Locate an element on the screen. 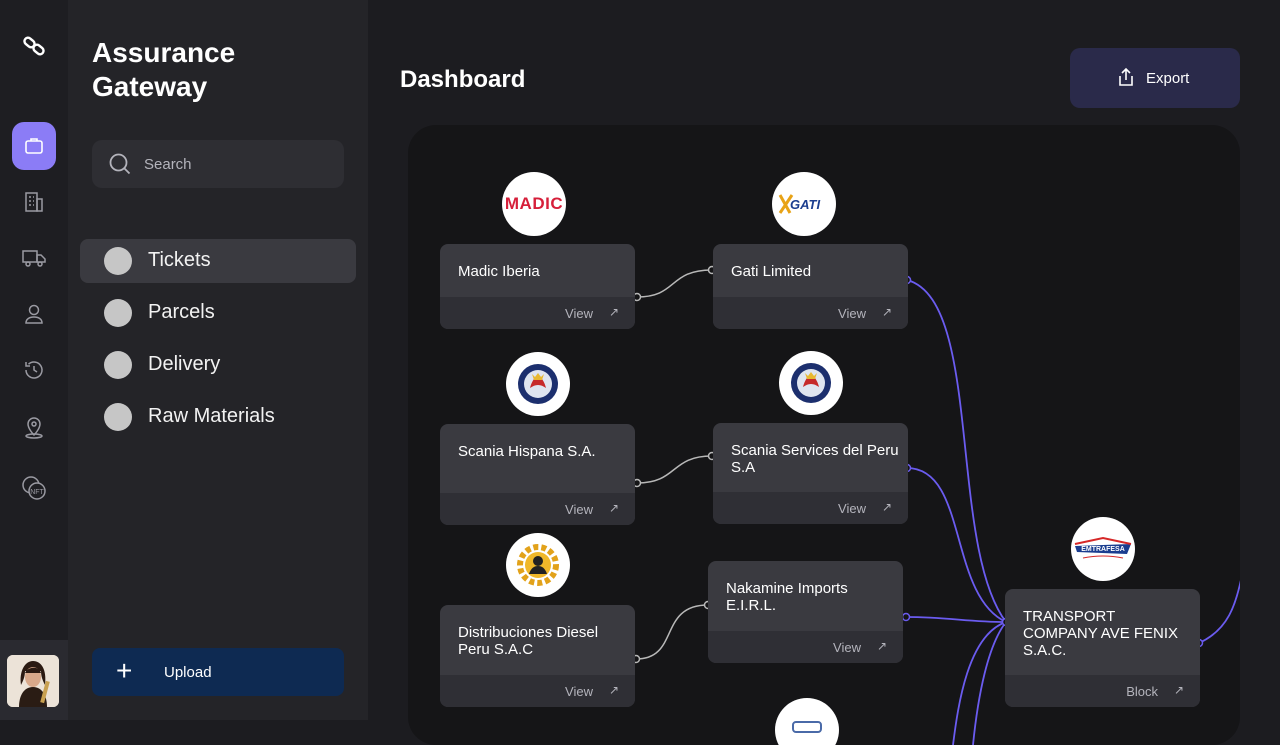  search-placeholder: Search is located at coordinates (168, 164).